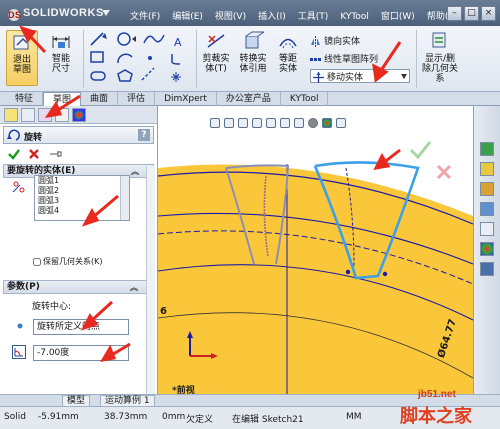 This screenshot has width=500, height=429. What do you see at coordinates (440, 69) in the screenshot?
I see `show-relations-label: 显示/删除几何关系` at bounding box center [440, 69].